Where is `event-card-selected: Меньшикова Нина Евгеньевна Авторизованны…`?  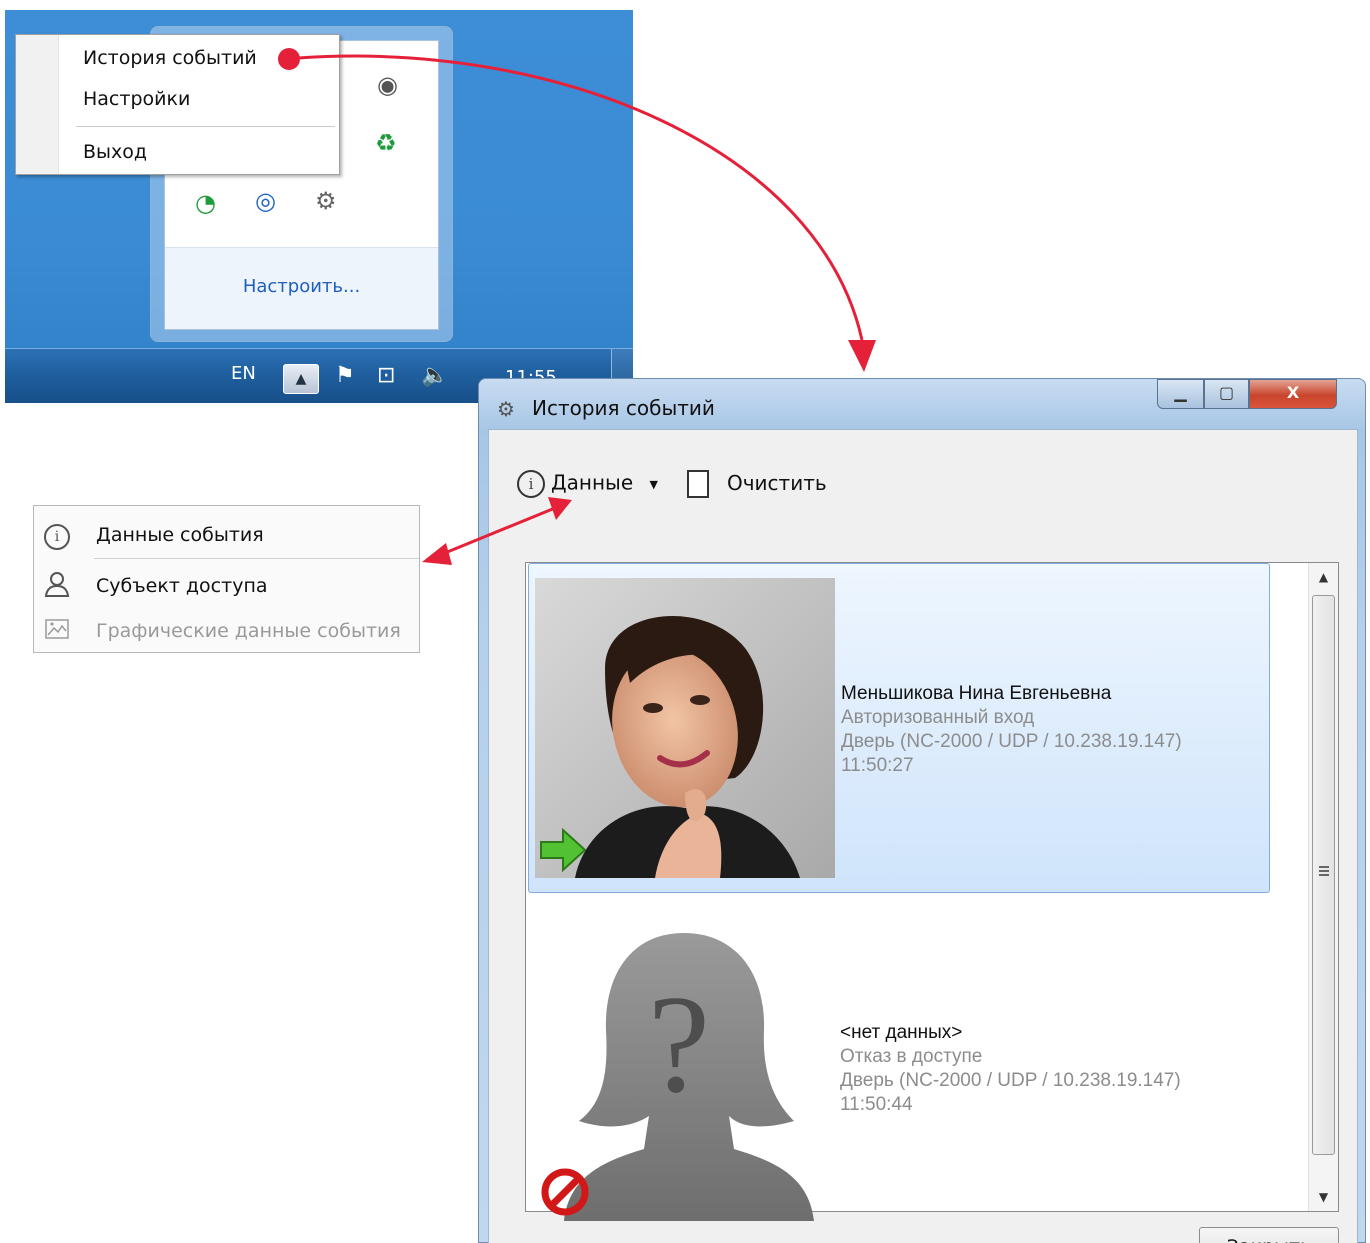 event-card-selected: Меньшикова Нина Евгеньевна Авторизованны… is located at coordinates (899, 728).